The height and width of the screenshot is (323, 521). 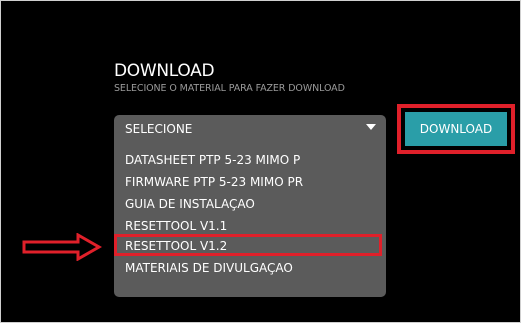 What do you see at coordinates (176, 226) in the screenshot?
I see `select-option: RESETTOOL V1.1` at bounding box center [176, 226].